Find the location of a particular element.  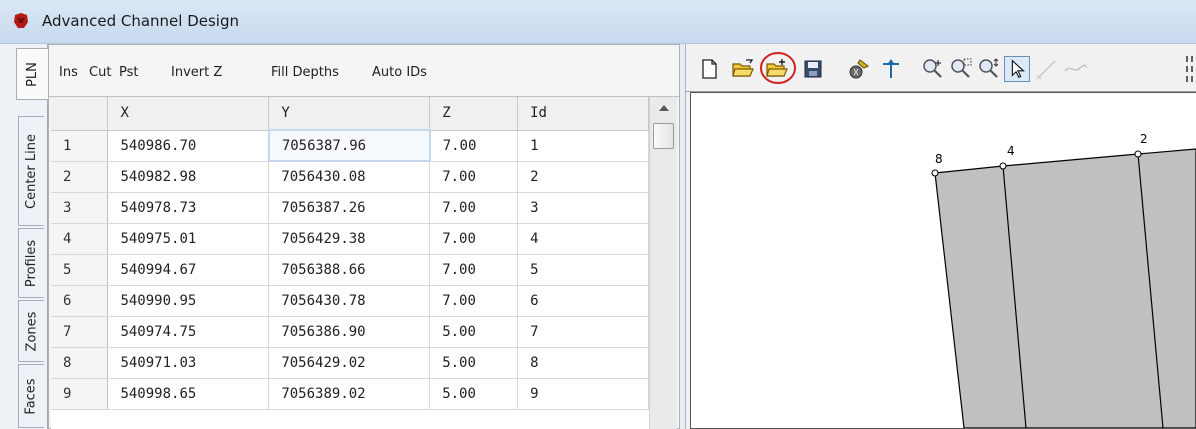

cell-y: 7056387.26 is located at coordinates (349, 208).